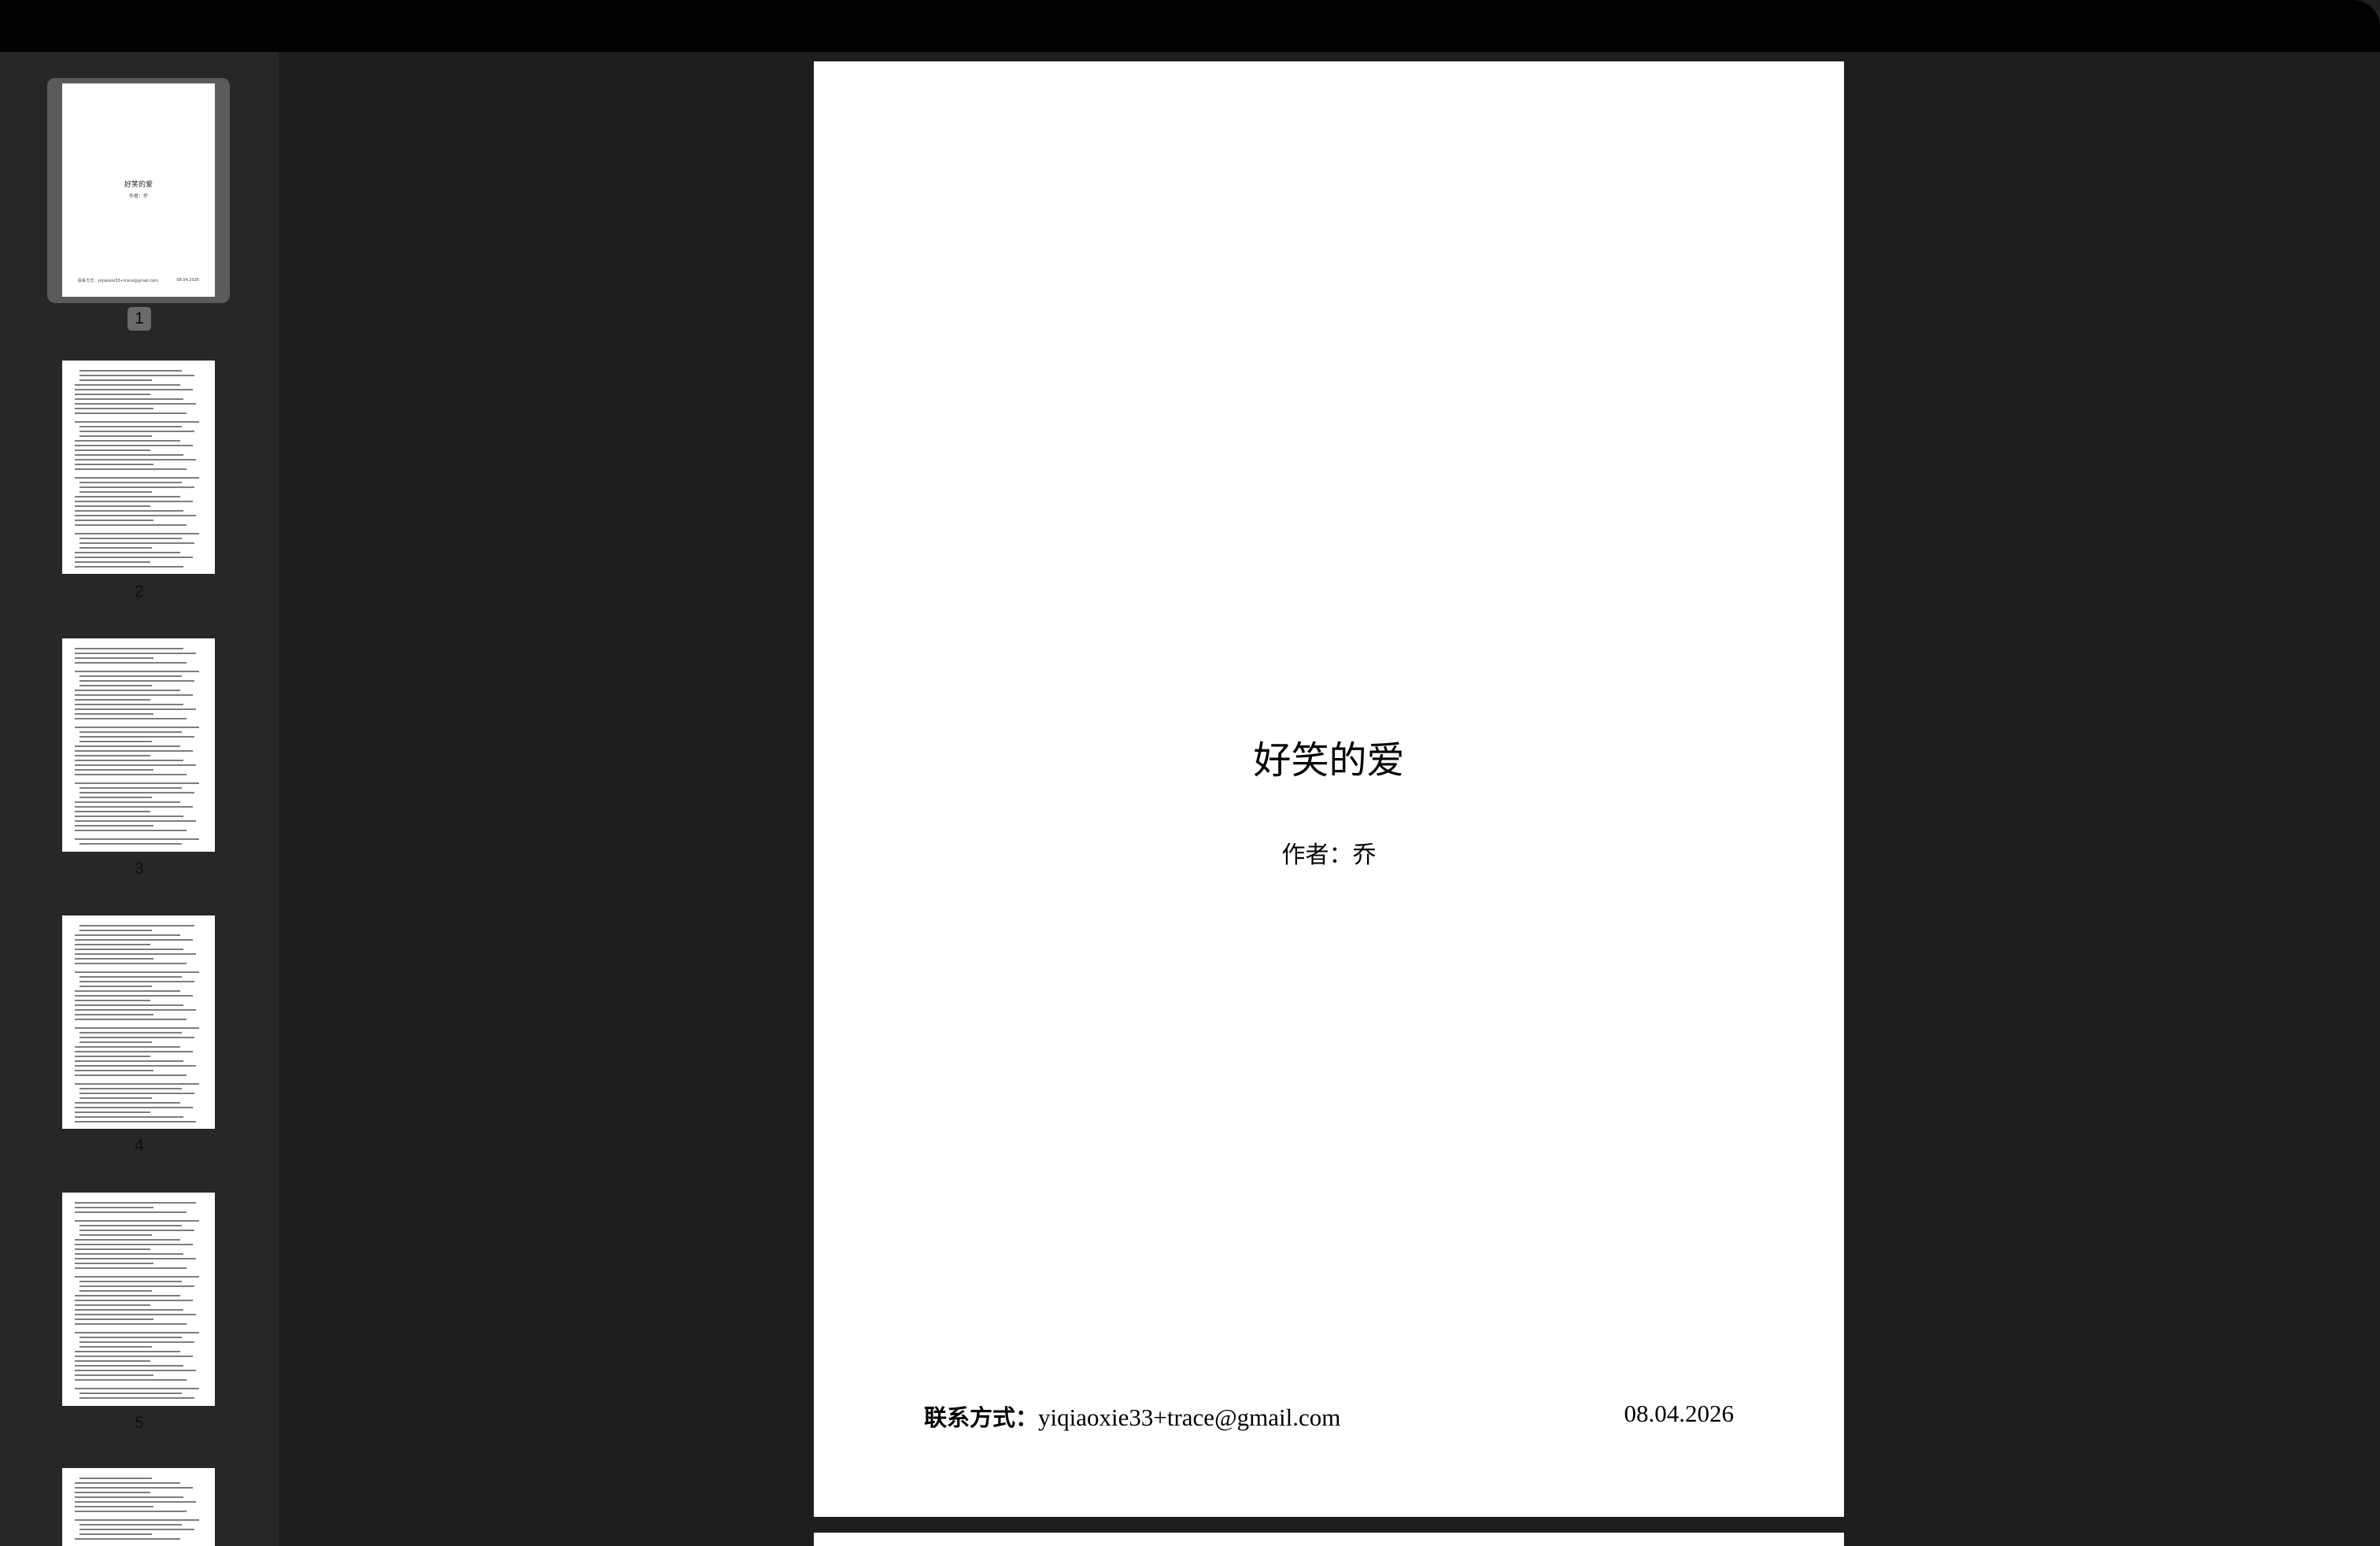 The height and width of the screenshot is (1546, 2380). I want to click on thumbnail-date: 08.04.2026, so click(187, 280).